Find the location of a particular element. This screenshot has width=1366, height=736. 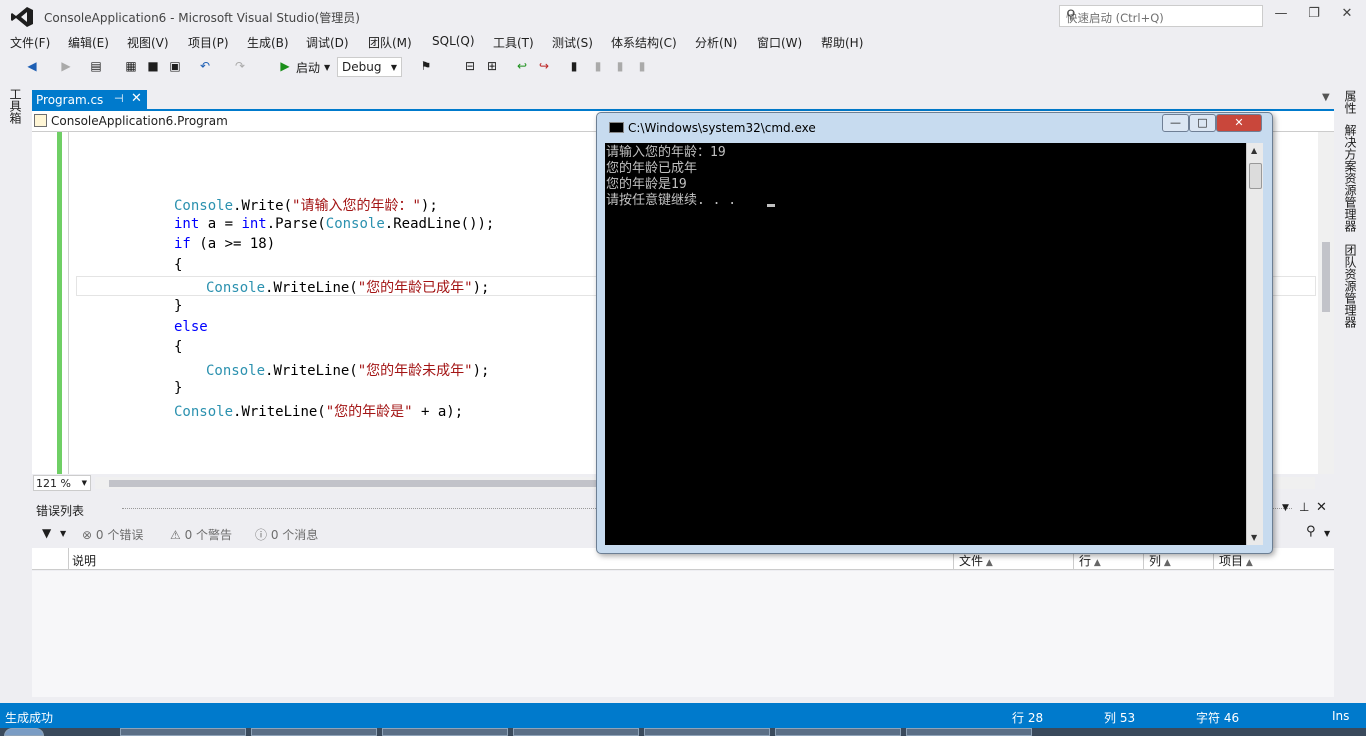

column-line: 行 ▲ is located at coordinates (1090, 560).